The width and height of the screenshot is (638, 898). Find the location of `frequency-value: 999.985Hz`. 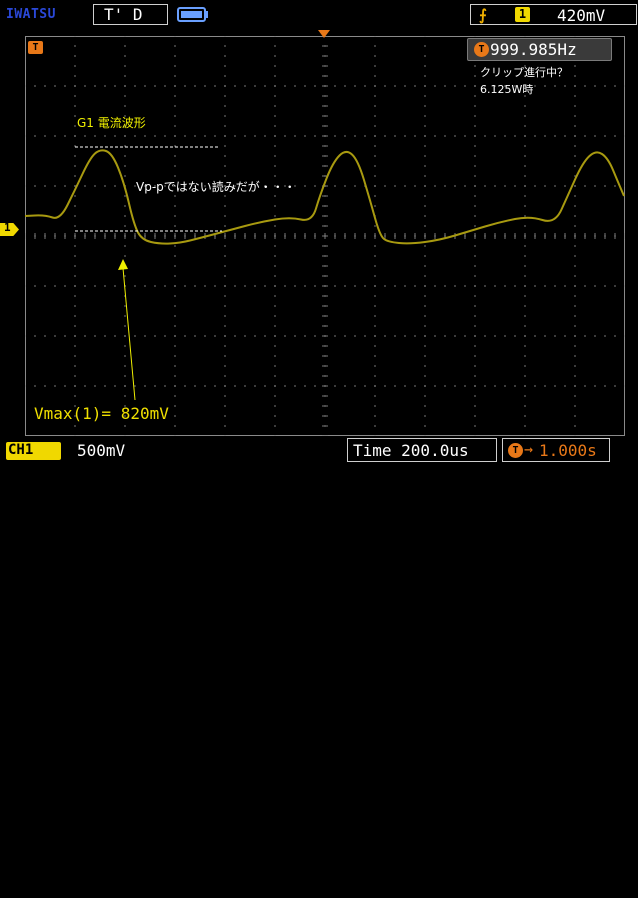

frequency-value: 999.985Hz is located at coordinates (533, 49).